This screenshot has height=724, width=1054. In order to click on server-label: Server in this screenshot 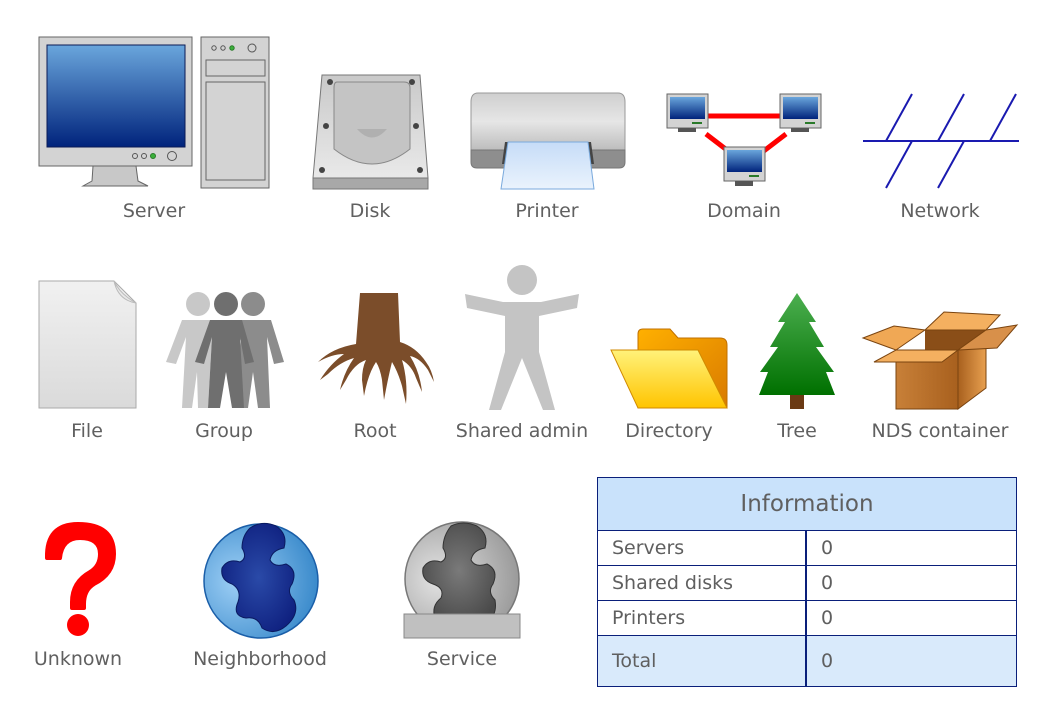, I will do `click(154, 211)`.